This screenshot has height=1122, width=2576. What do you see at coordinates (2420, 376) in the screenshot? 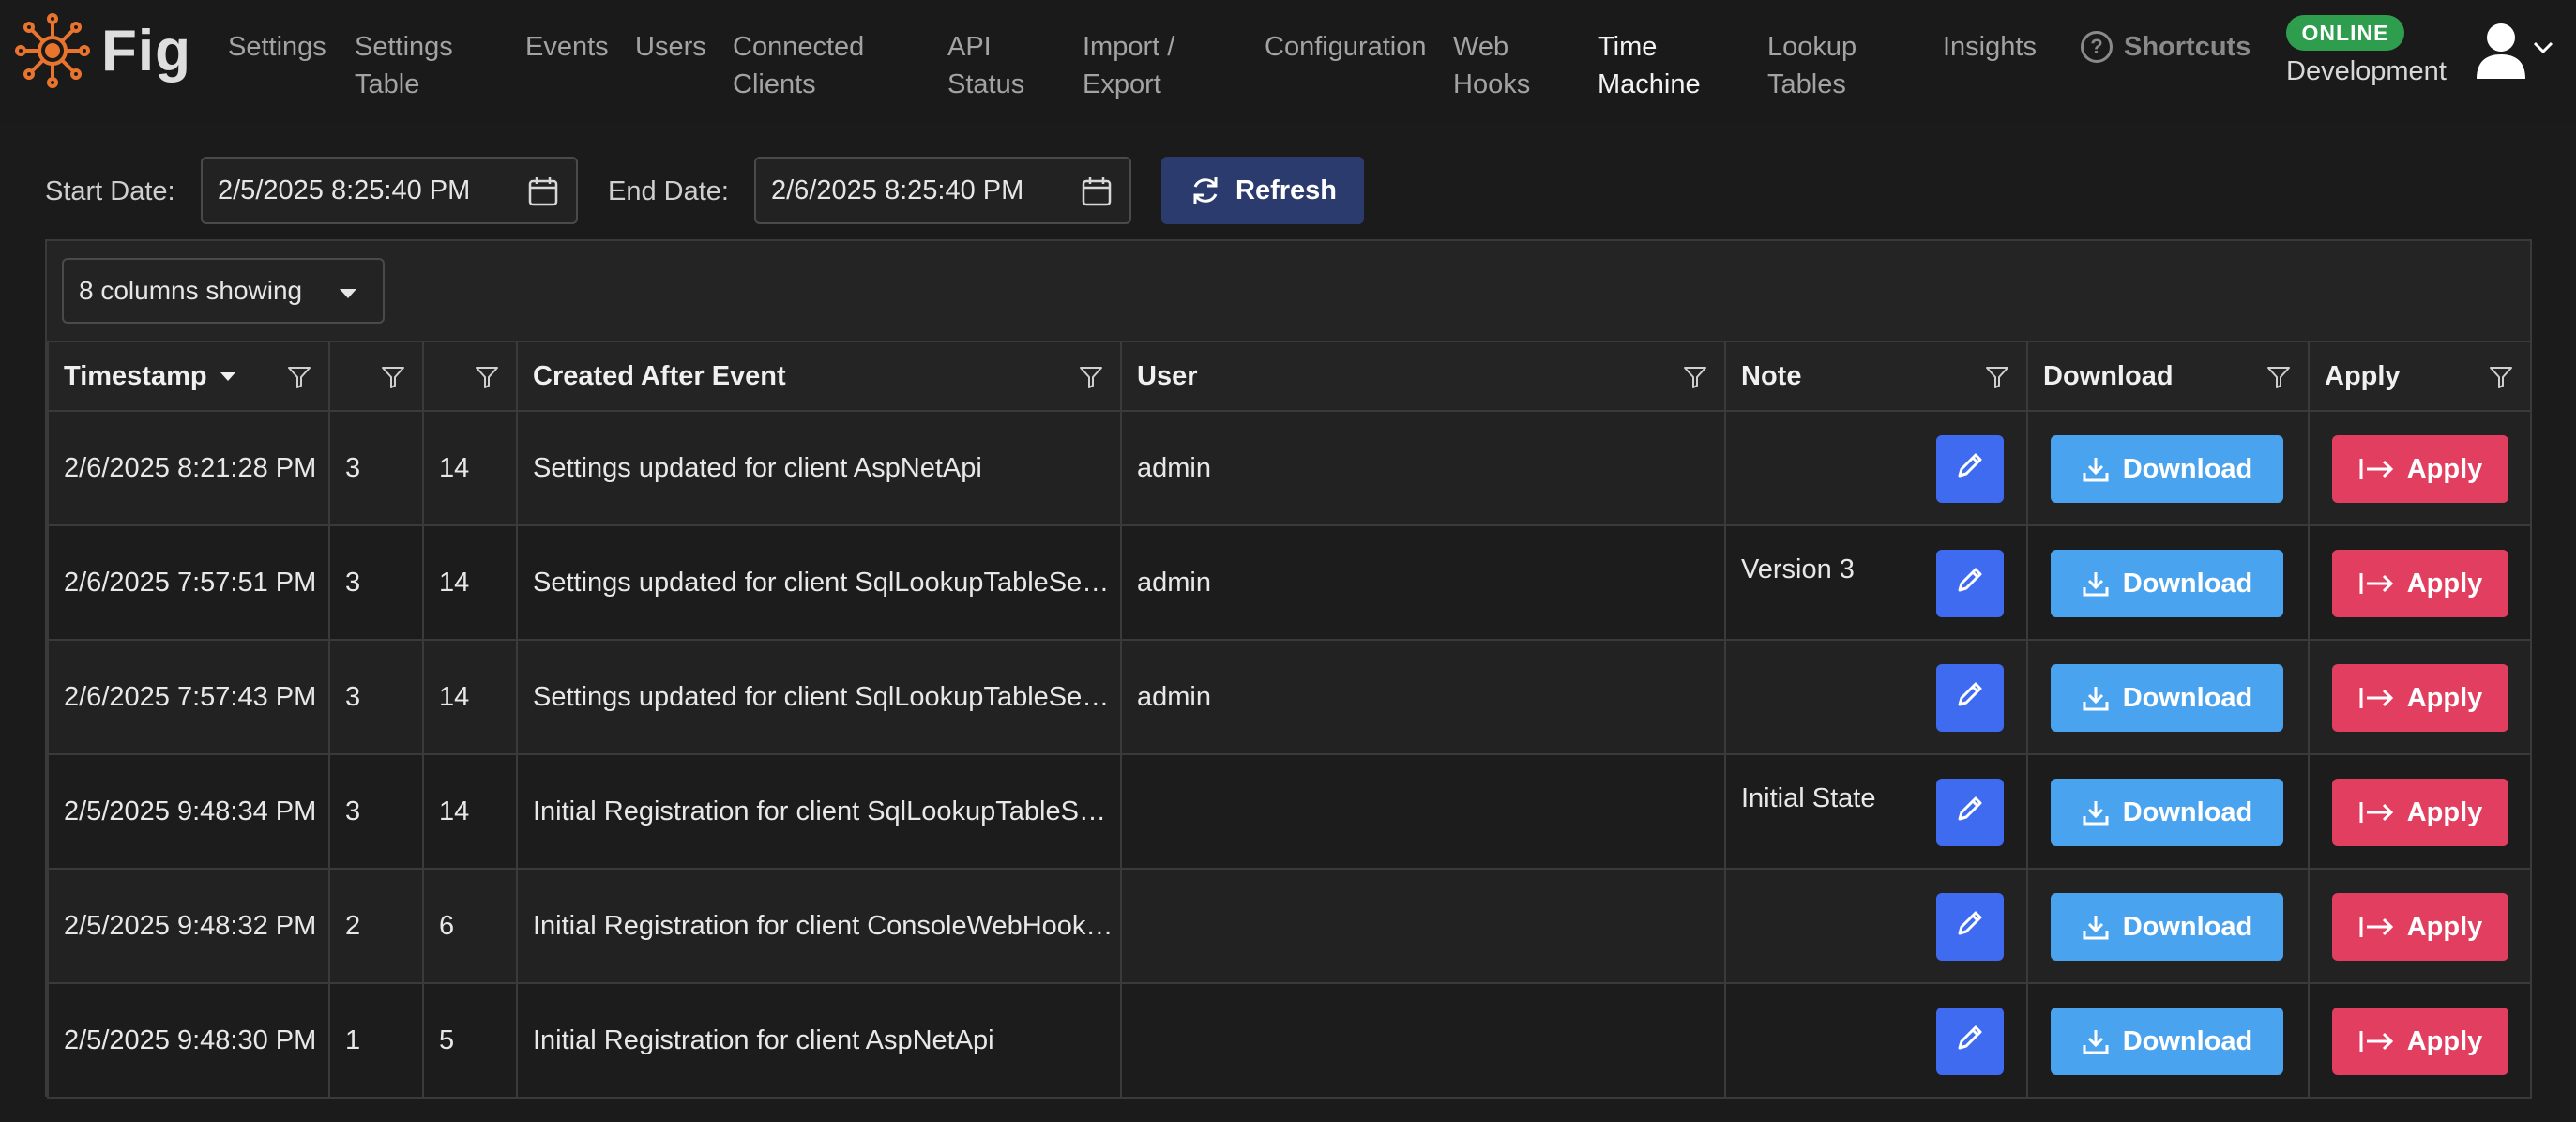
I see `column-header-7: Apply` at bounding box center [2420, 376].